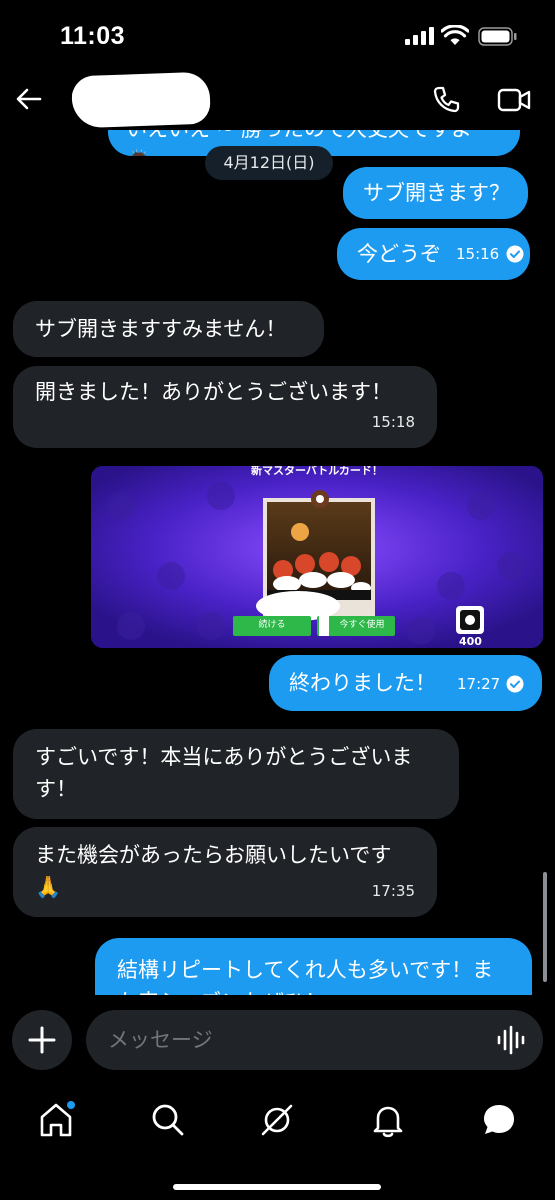 The image size is (555, 1200). Describe the element at coordinates (419, 36) in the screenshot. I see `cellular-signal-icon` at that location.